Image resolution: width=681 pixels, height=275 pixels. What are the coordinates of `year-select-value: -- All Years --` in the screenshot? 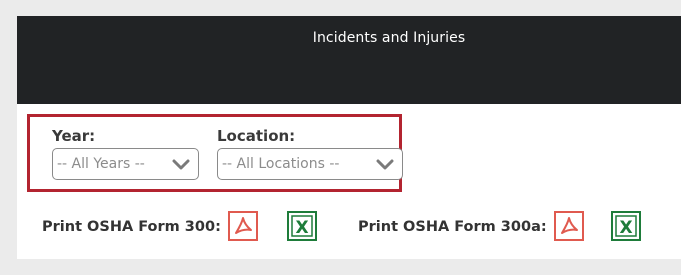 It's located at (101, 164).